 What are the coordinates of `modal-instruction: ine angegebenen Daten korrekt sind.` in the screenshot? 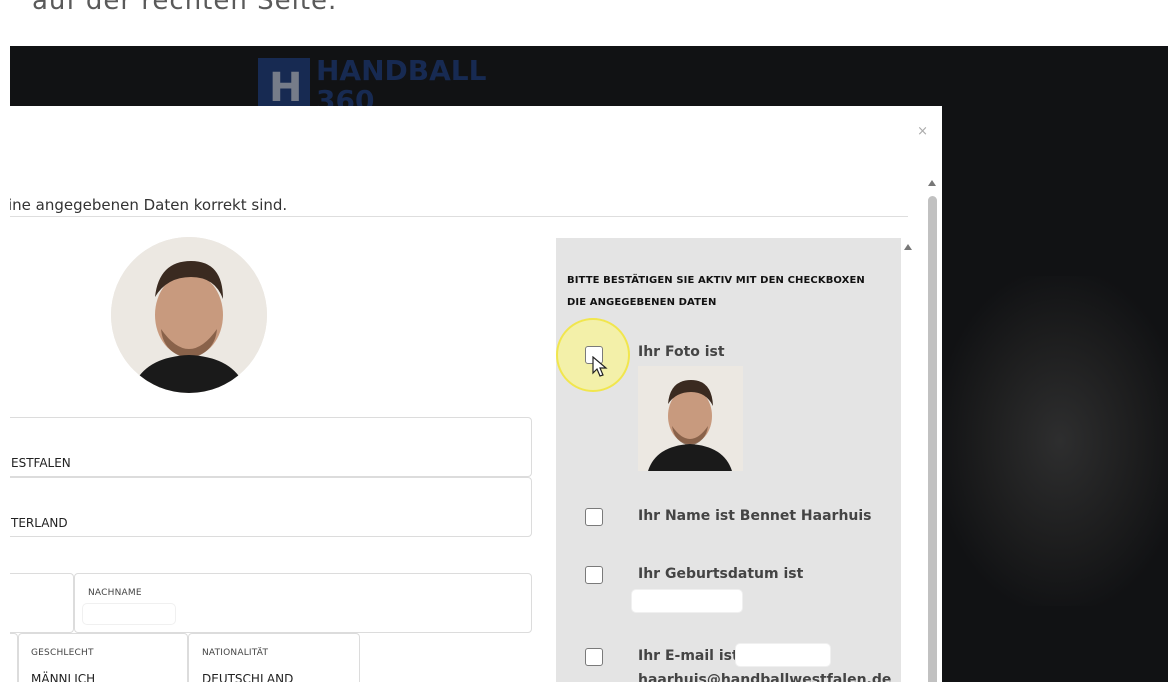 It's located at (149, 205).